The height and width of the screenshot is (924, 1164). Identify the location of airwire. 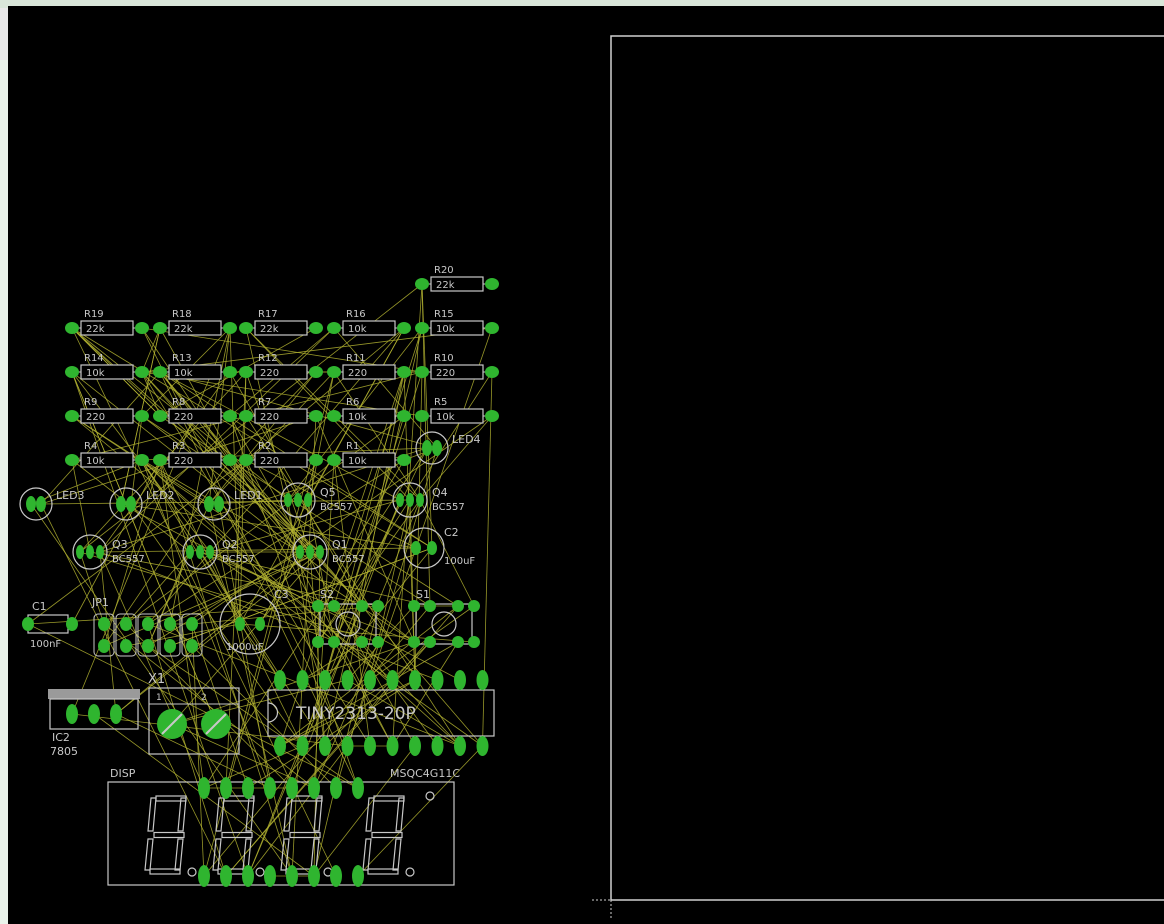
(92, 588).